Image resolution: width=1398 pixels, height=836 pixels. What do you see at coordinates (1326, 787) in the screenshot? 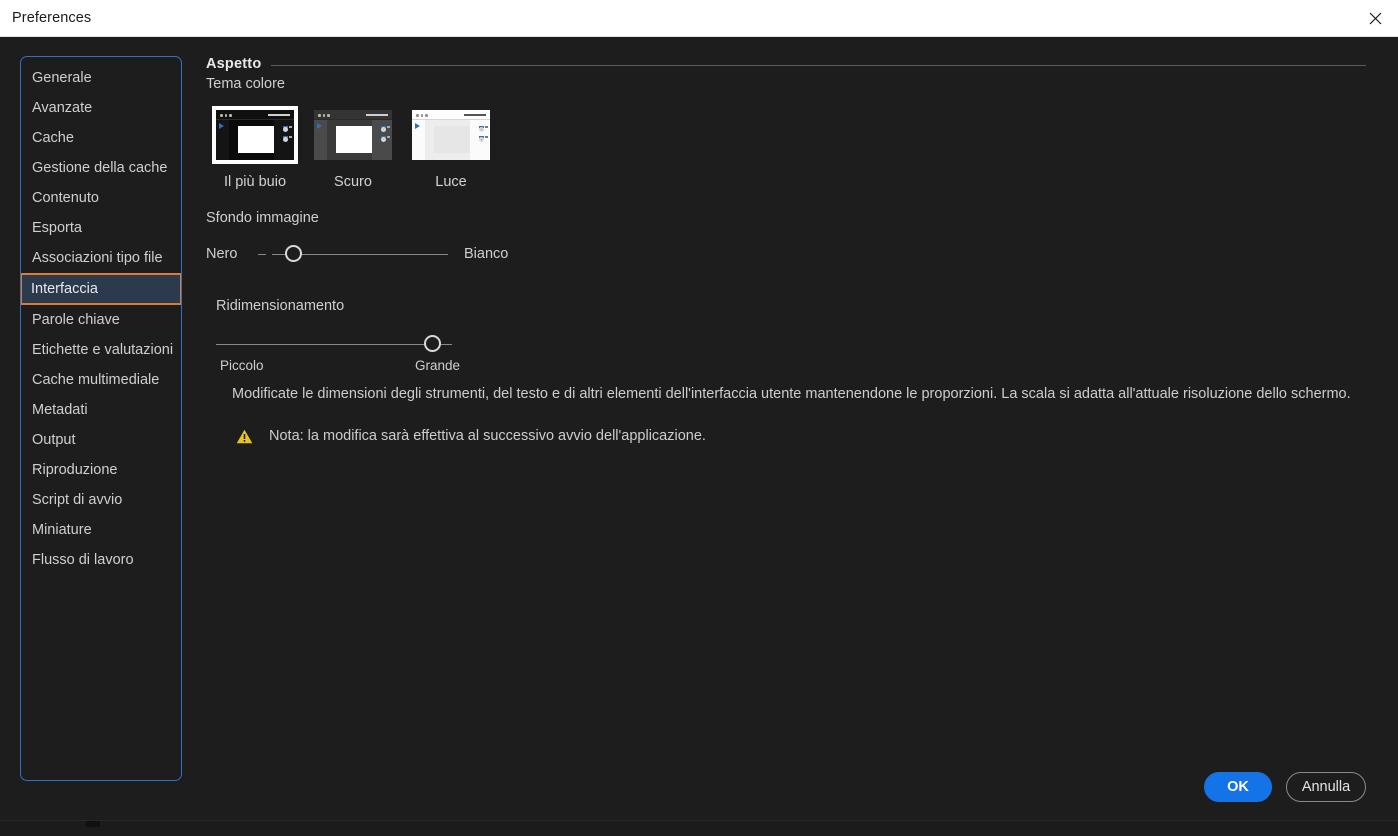
I see `cancel-button: Annulla` at bounding box center [1326, 787].